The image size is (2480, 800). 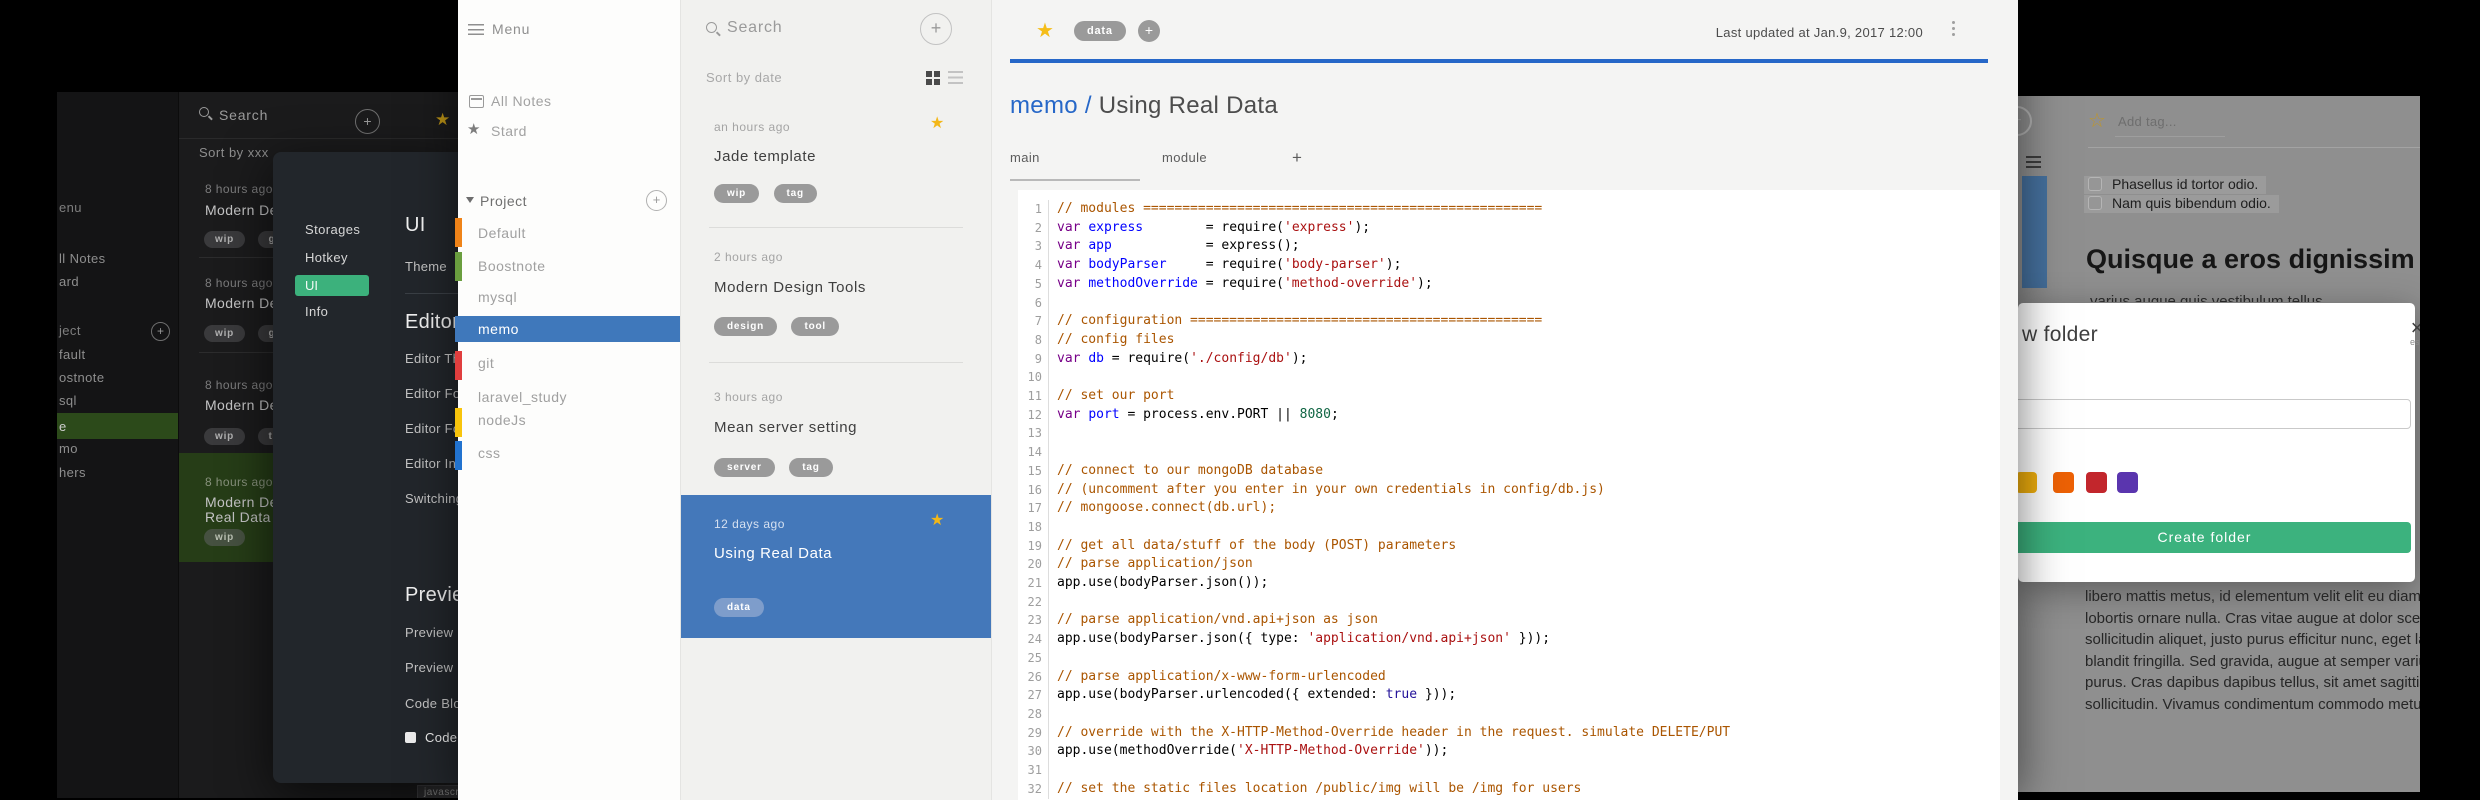 What do you see at coordinates (509, 131) in the screenshot?
I see `sidebar-item-starred: Stard` at bounding box center [509, 131].